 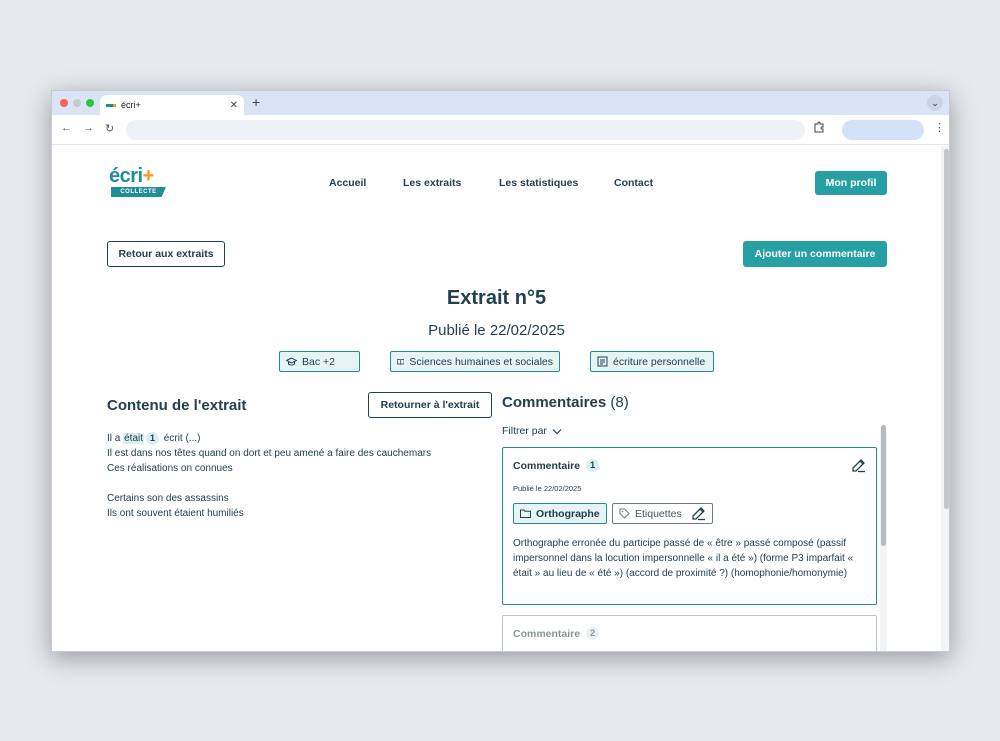 What do you see at coordinates (90, 103) in the screenshot?
I see `maximize-window-button` at bounding box center [90, 103].